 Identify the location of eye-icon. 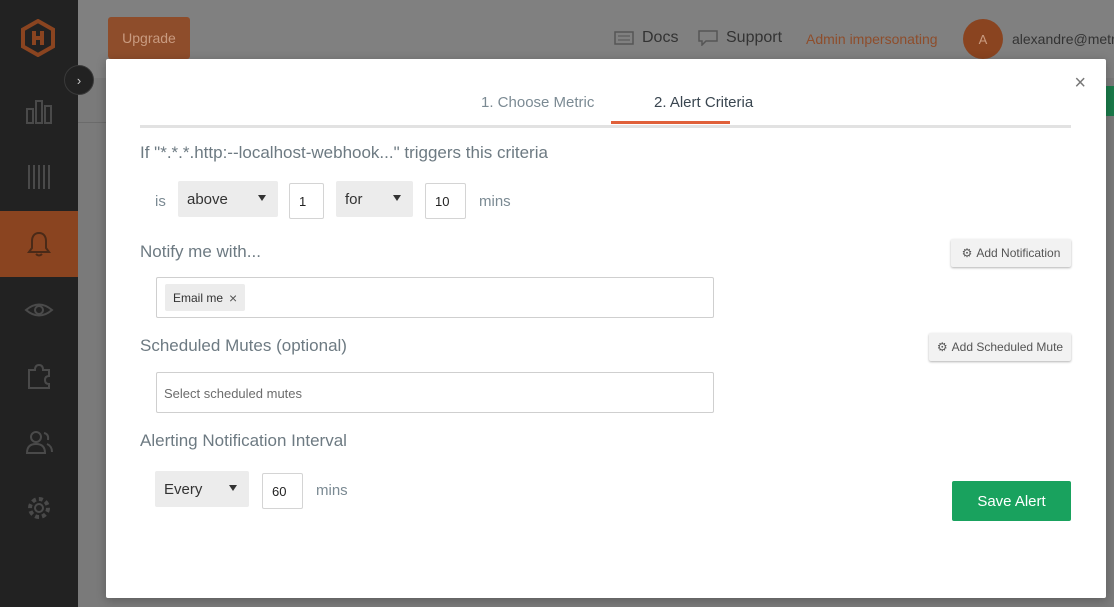
(39, 310).